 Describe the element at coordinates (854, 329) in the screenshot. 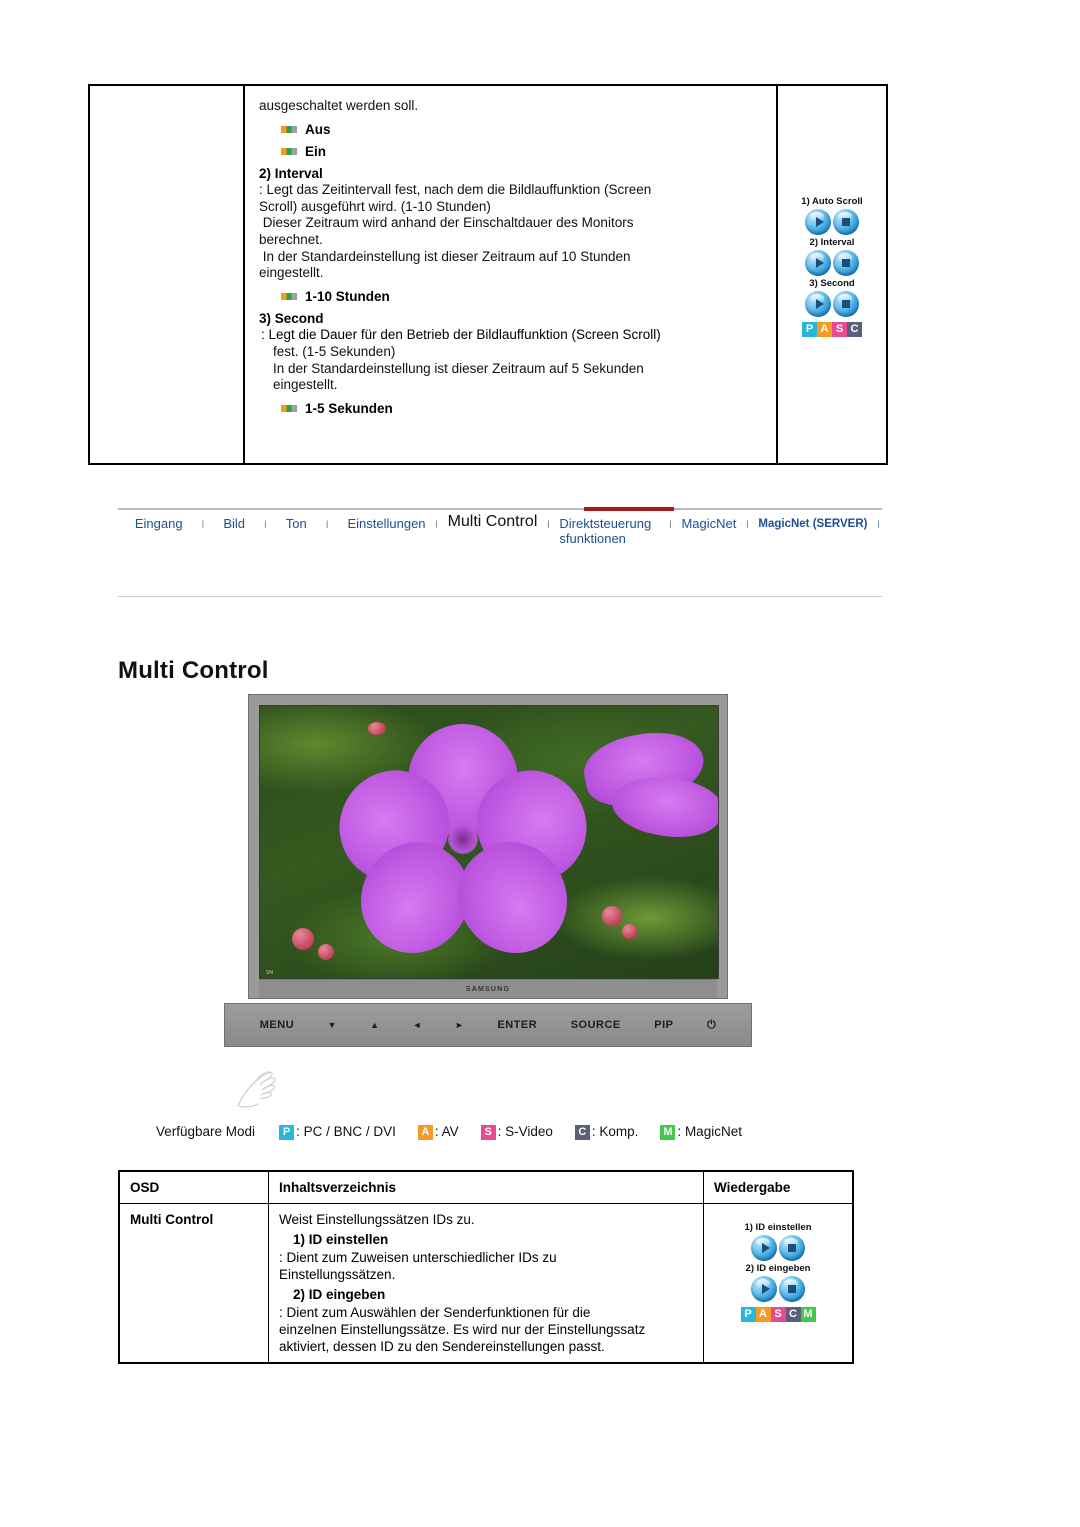

I see `pasc-letter-c: C` at that location.